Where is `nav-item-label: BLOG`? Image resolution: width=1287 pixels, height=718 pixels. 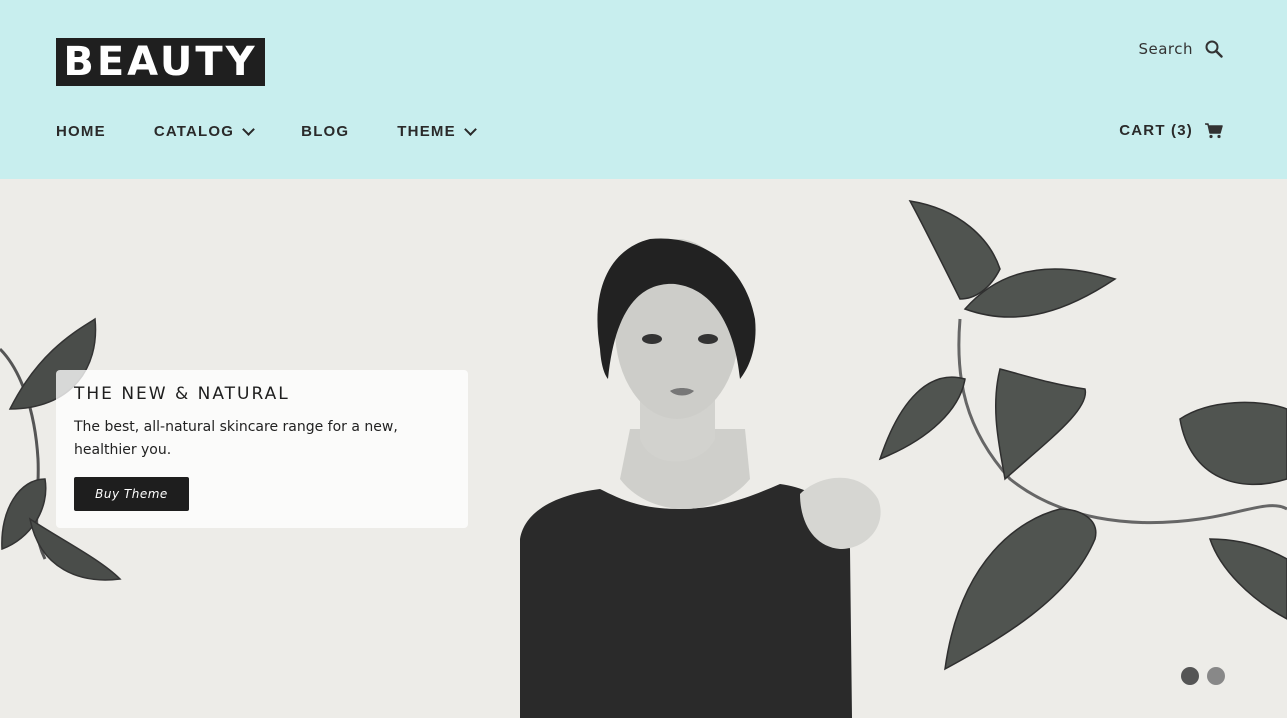 nav-item-label: BLOG is located at coordinates (325, 131).